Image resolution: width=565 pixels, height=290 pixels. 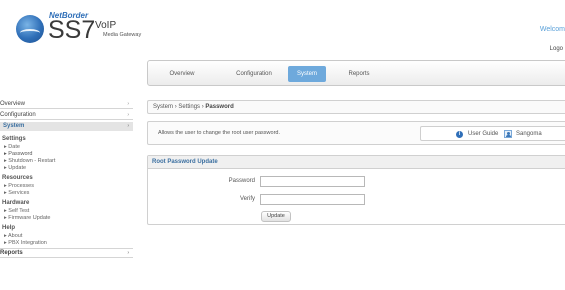 I want to click on tab-reports: Reports, so click(x=359, y=74).